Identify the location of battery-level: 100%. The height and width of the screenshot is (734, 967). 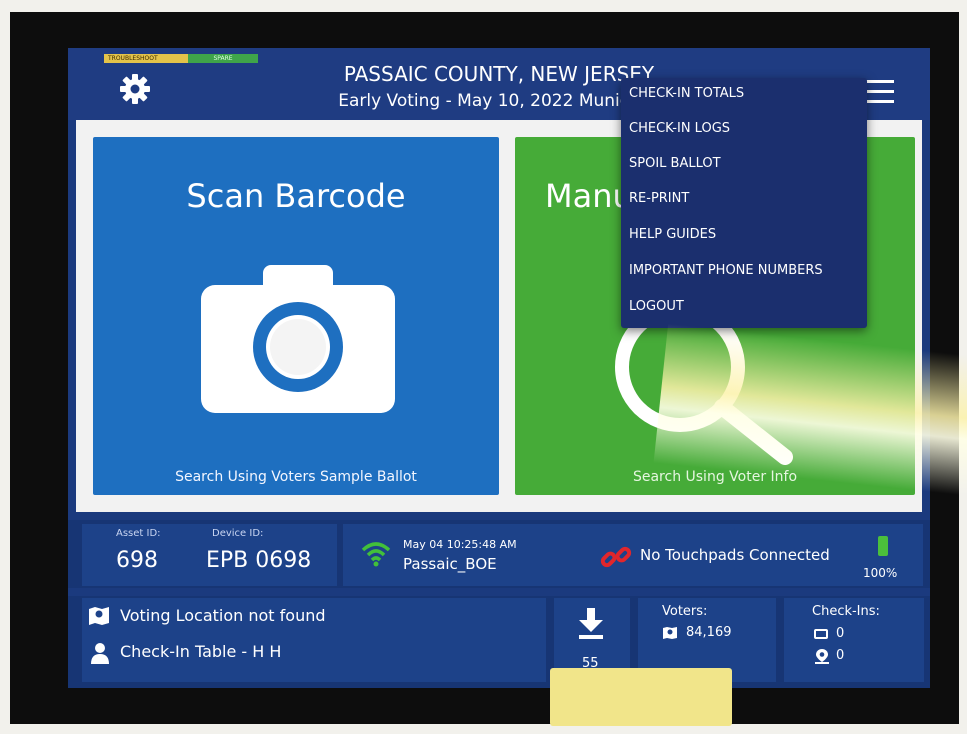
(880, 573).